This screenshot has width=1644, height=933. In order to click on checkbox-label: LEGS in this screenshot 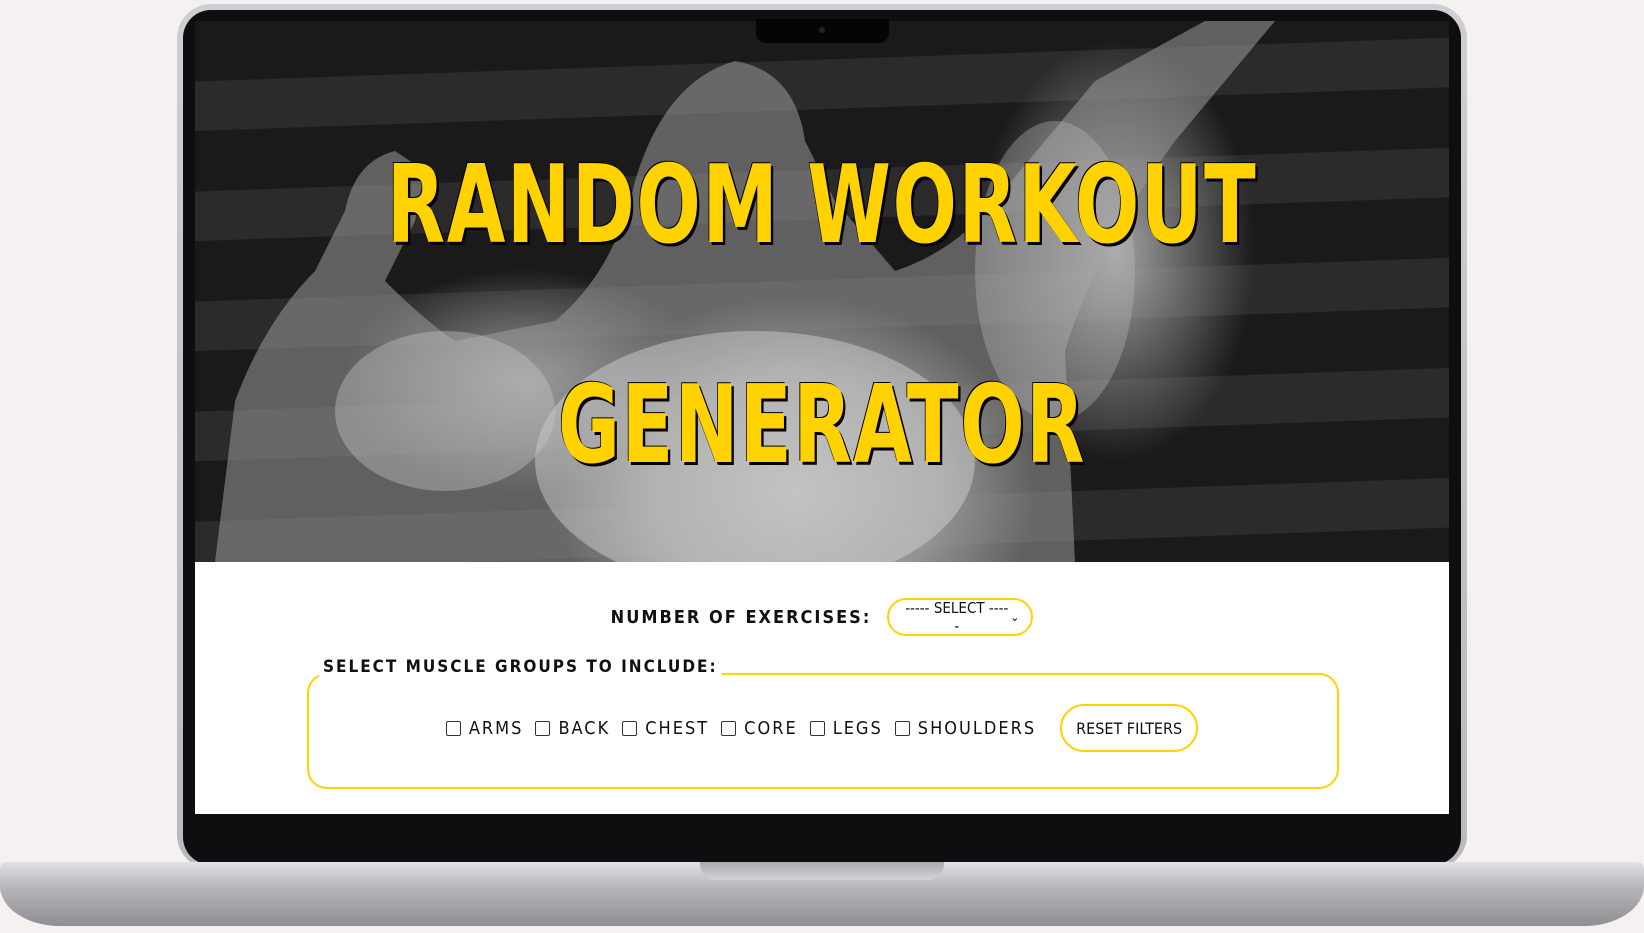, I will do `click(857, 728)`.